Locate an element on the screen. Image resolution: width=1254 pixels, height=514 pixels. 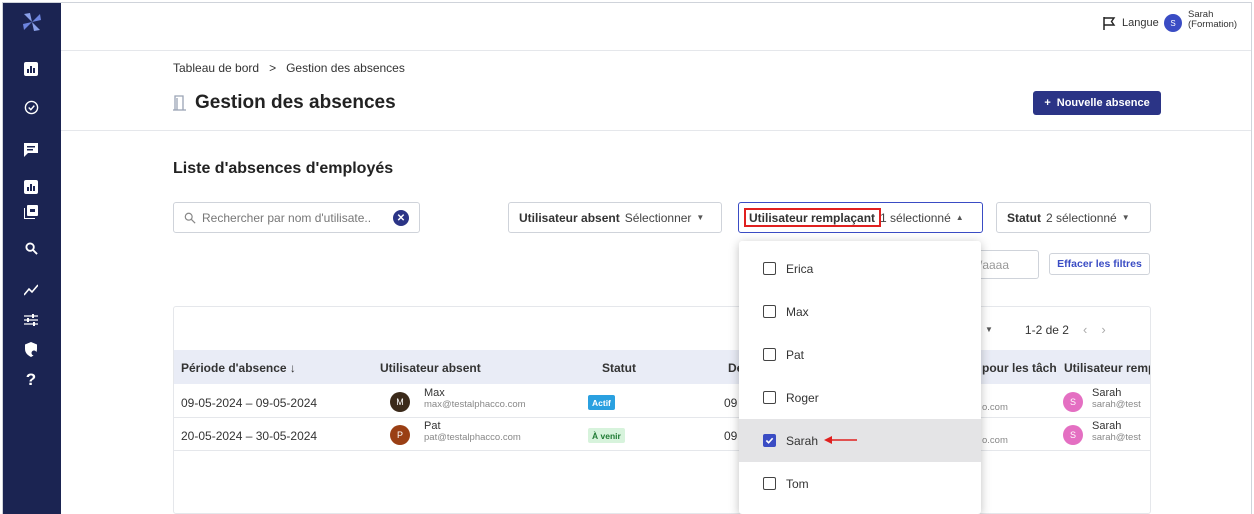
col-absent-user: Utilisateur absent is located at coordinates (430, 368).